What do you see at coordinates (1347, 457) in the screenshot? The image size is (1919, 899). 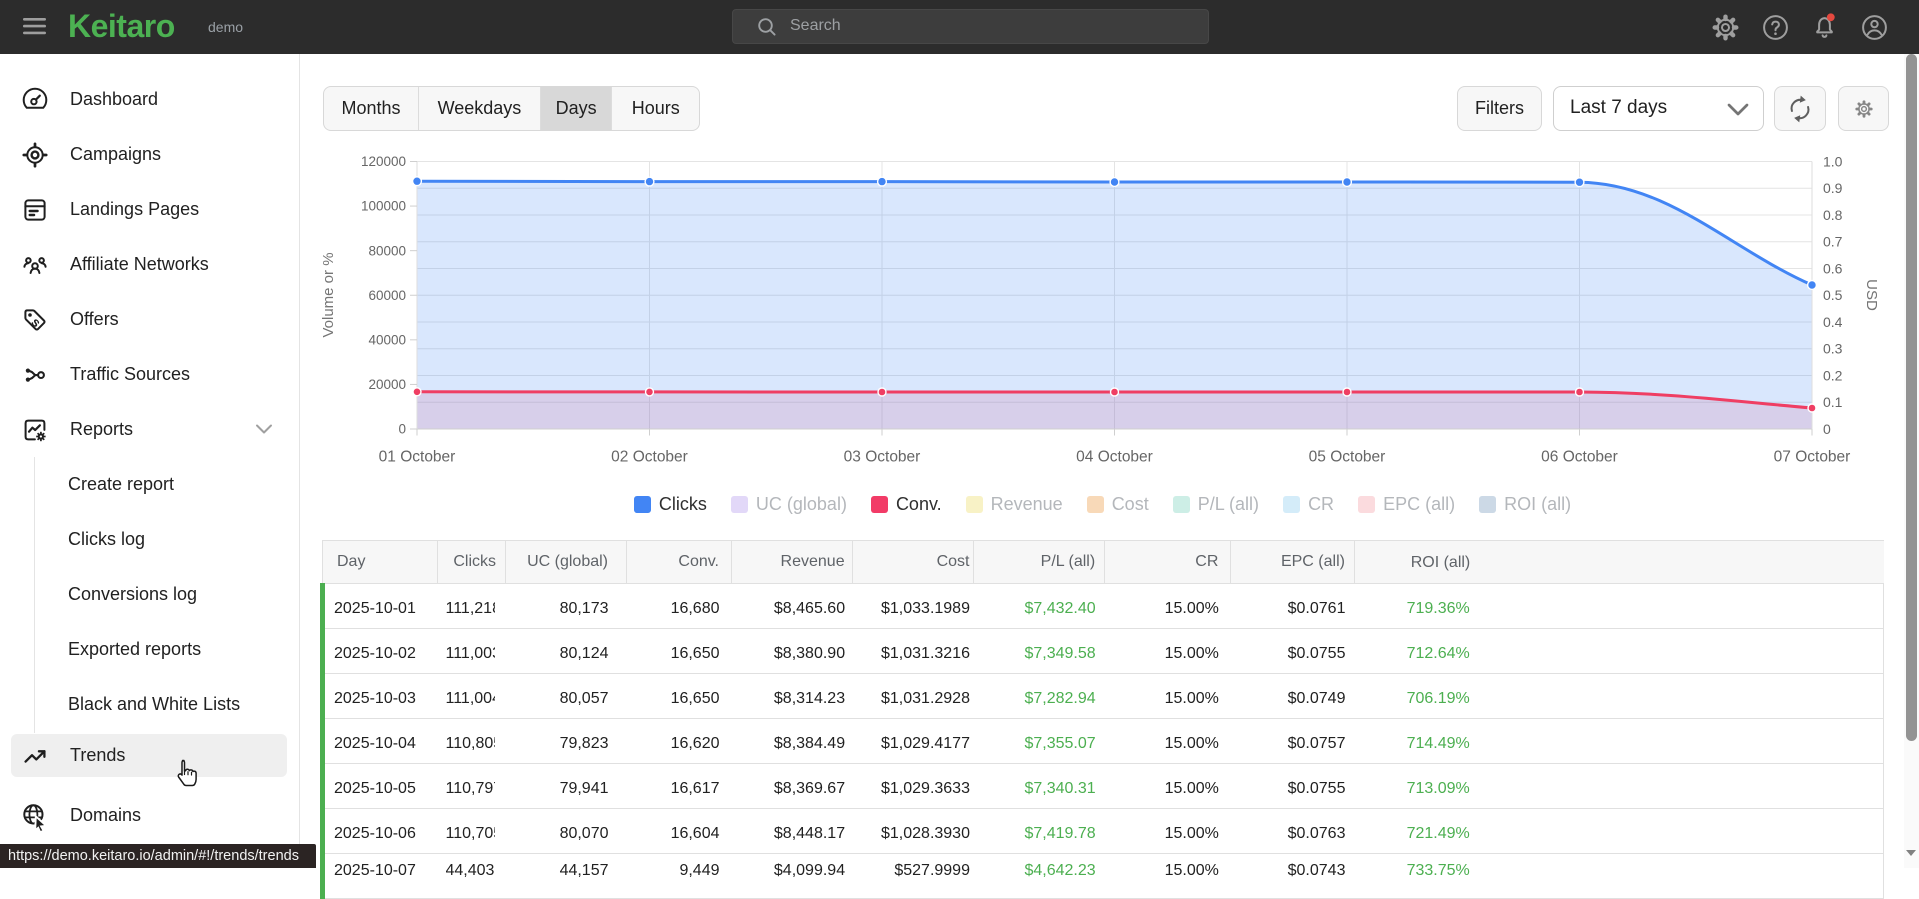 I see `svg-text: 05 October` at bounding box center [1347, 457].